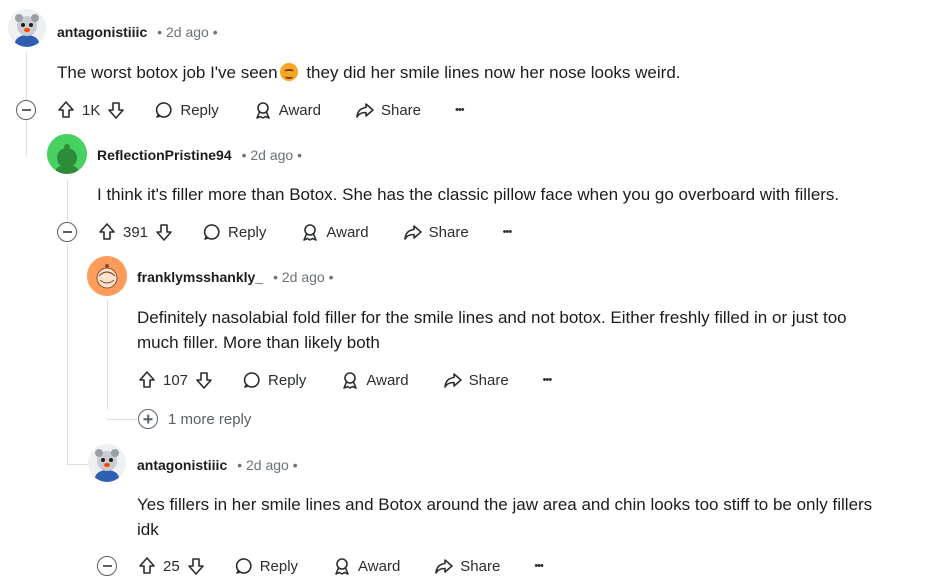 This screenshot has width=945, height=578. Describe the element at coordinates (164, 155) in the screenshot. I see `username: ReflectionPristine94` at that location.